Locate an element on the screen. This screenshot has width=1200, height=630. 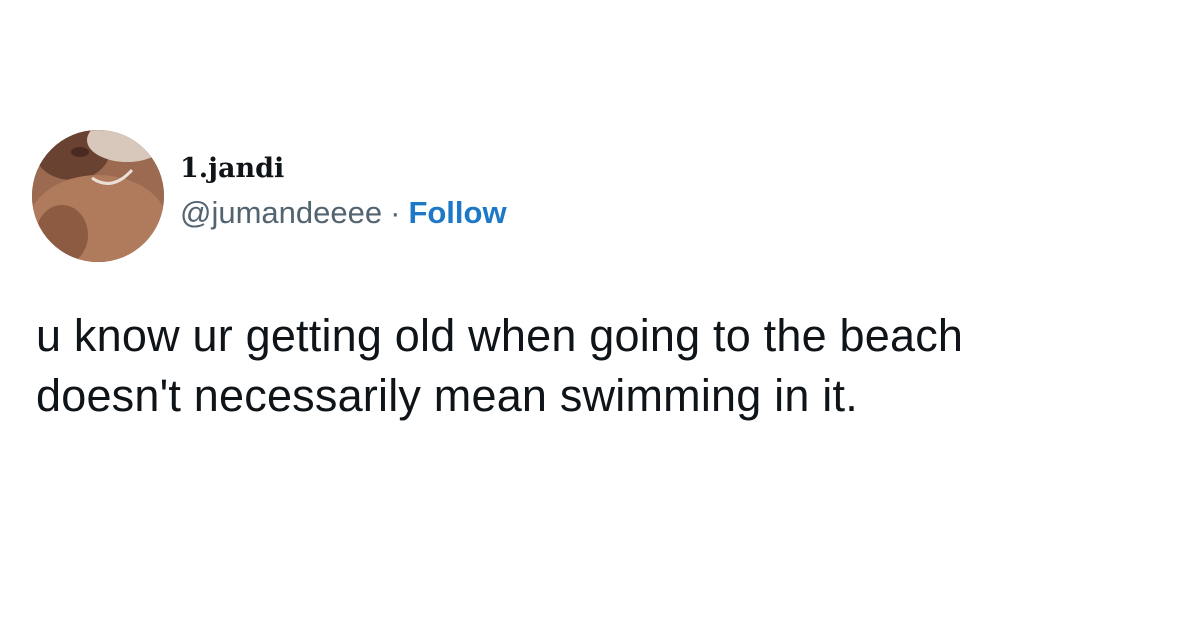
tweet-text-line: doesn't necessarily mean swimming in it. is located at coordinates (447, 395).